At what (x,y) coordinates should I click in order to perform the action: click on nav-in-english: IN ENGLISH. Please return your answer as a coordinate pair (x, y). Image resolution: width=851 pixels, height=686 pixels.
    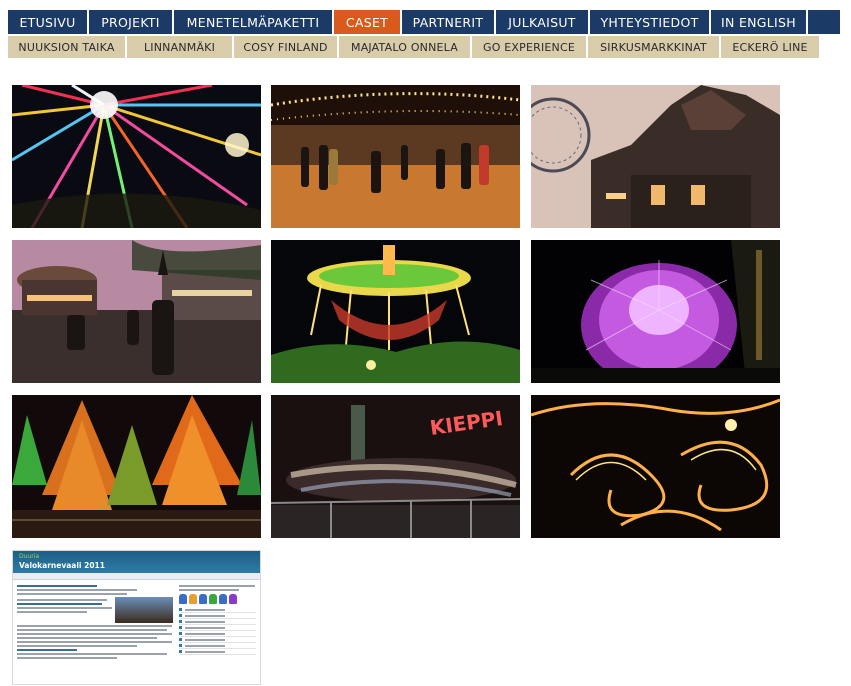
    Looking at the image, I should click on (758, 22).